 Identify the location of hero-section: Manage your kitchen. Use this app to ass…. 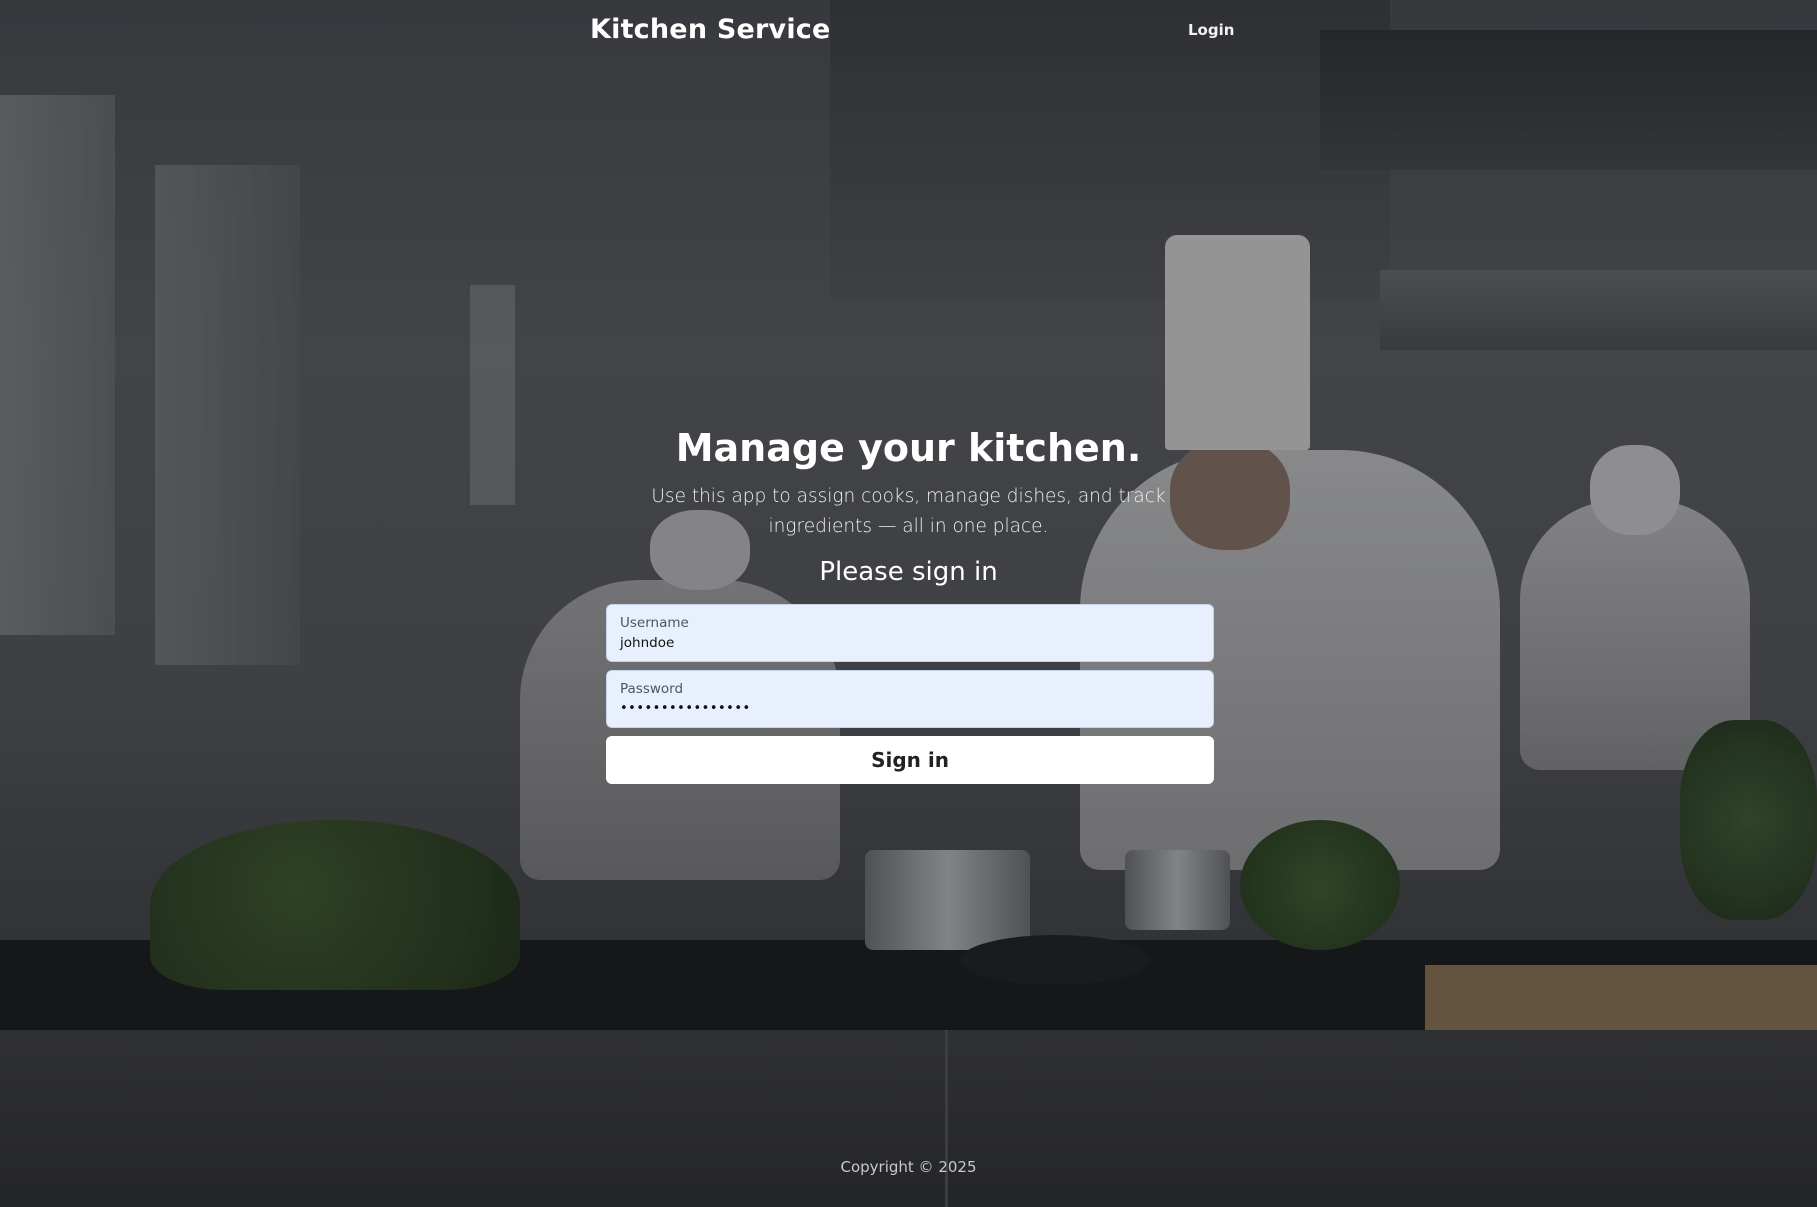
(908, 506).